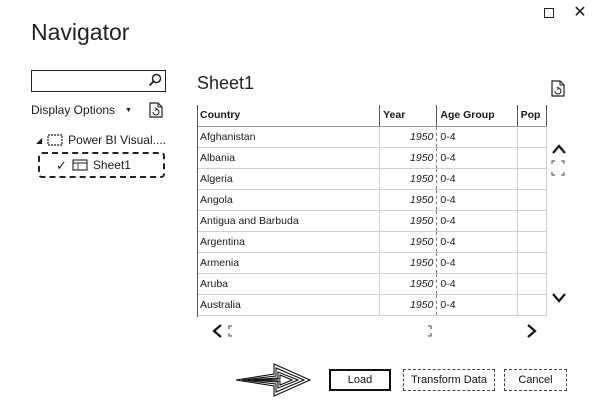  I want to click on cell-country: Angola, so click(289, 200).